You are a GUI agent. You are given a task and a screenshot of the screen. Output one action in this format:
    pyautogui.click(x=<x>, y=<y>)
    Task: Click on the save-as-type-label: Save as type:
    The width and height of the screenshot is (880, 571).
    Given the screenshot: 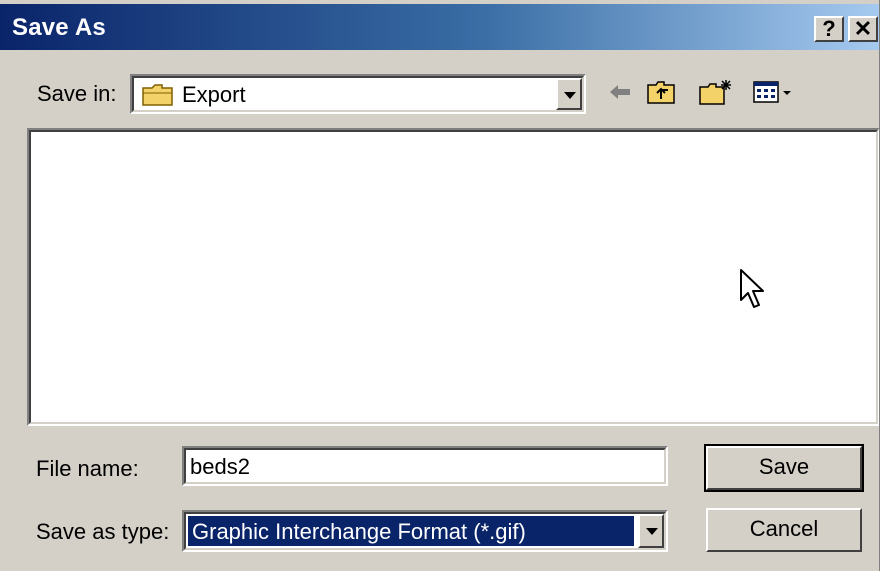 What is the action you would take?
    pyautogui.click(x=103, y=531)
    